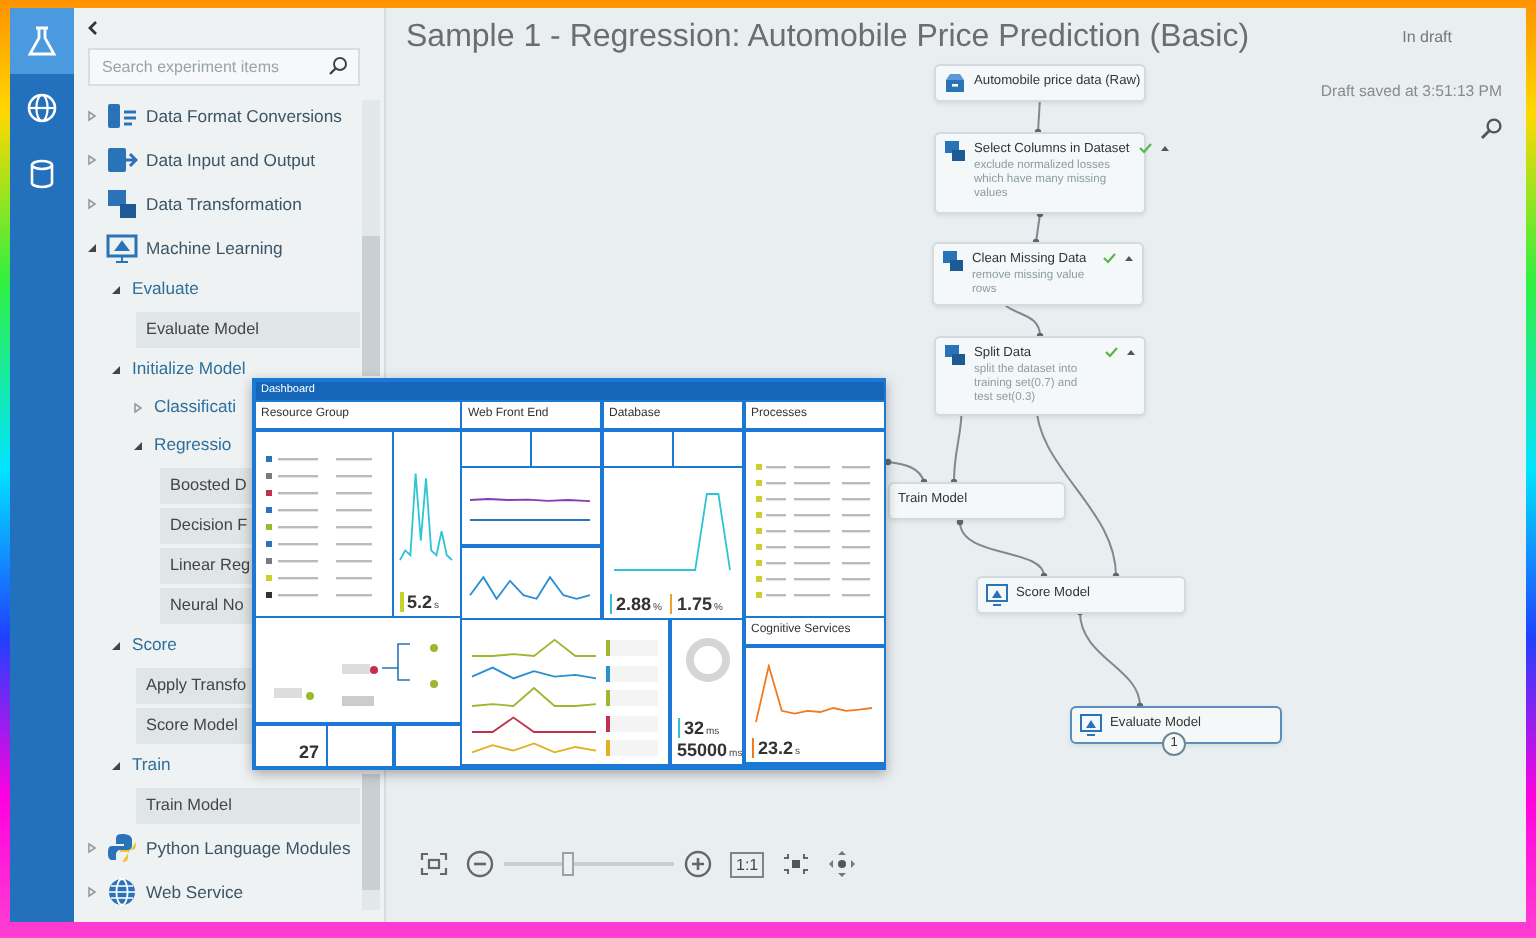 The image size is (1536, 938). I want to click on move-icon, so click(842, 864).